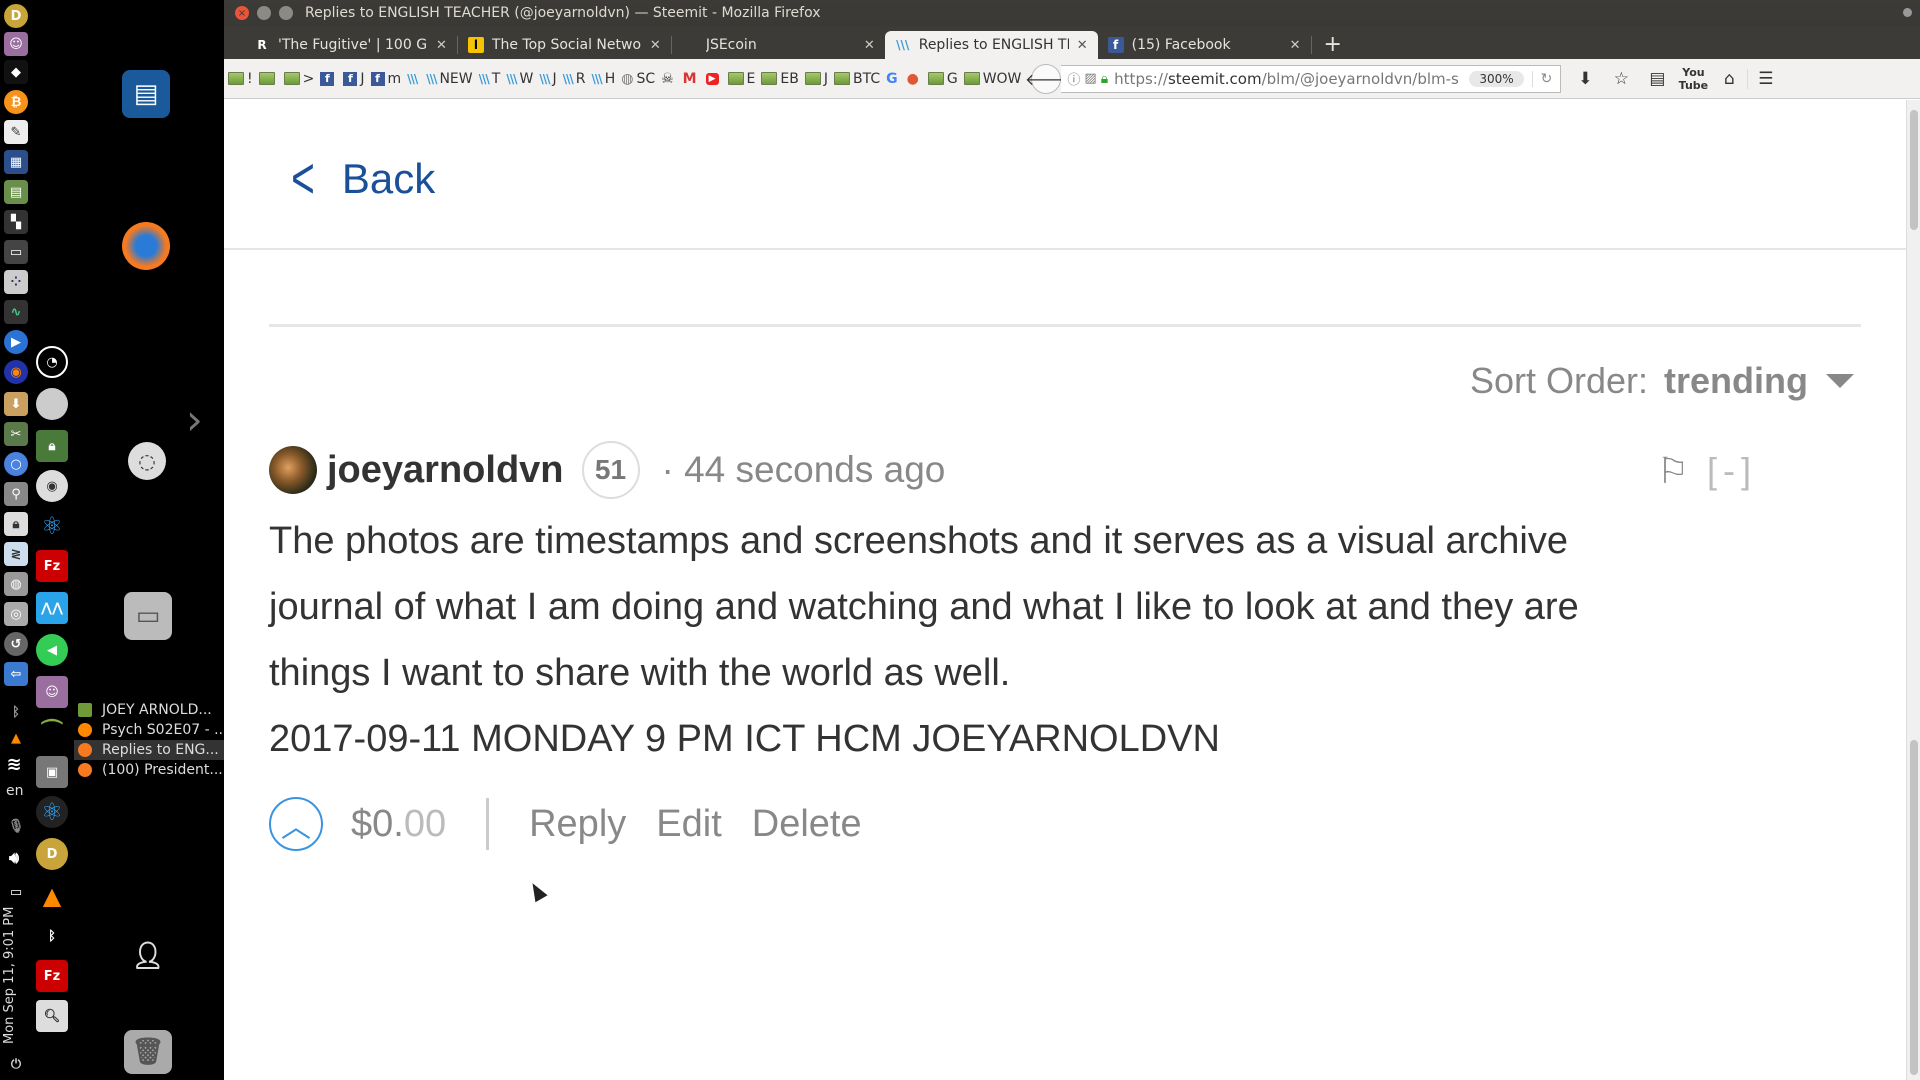 Image resolution: width=1920 pixels, height=1080 pixels. I want to click on flag-icon: ⚐, so click(1673, 471).